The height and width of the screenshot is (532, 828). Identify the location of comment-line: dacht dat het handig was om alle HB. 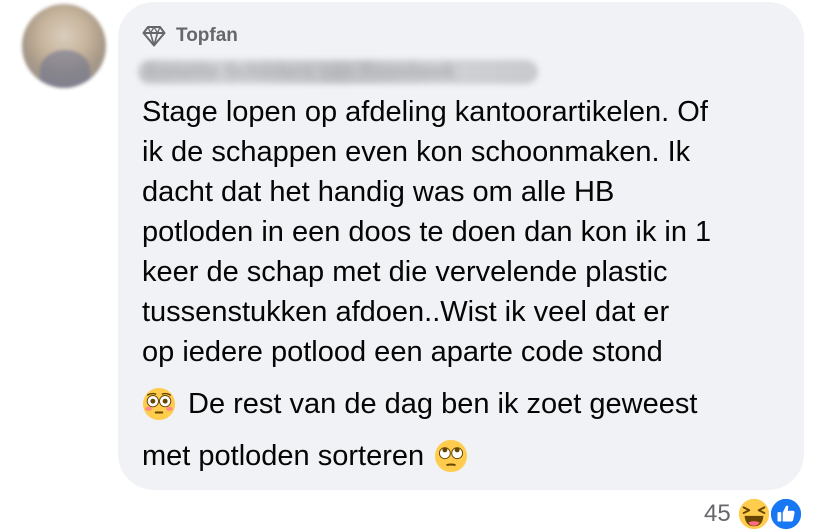
(378, 192).